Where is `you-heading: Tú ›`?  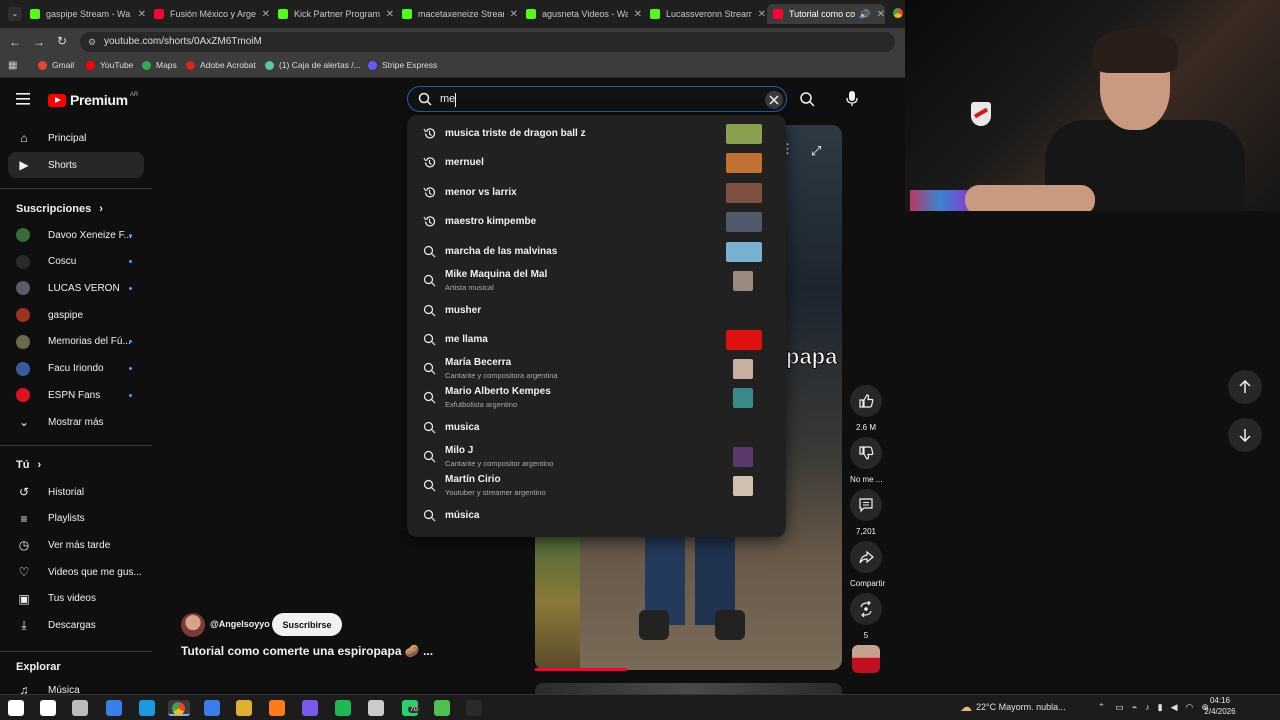
you-heading: Tú › is located at coordinates (28, 465).